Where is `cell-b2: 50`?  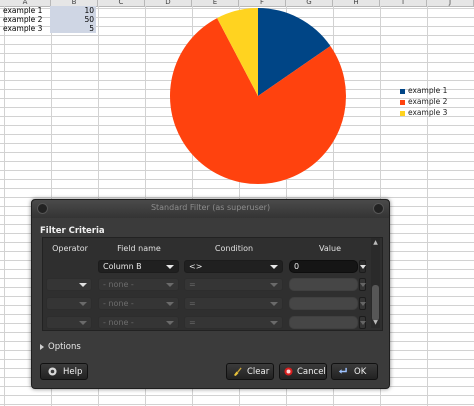
cell-b2: 50 is located at coordinates (73, 19).